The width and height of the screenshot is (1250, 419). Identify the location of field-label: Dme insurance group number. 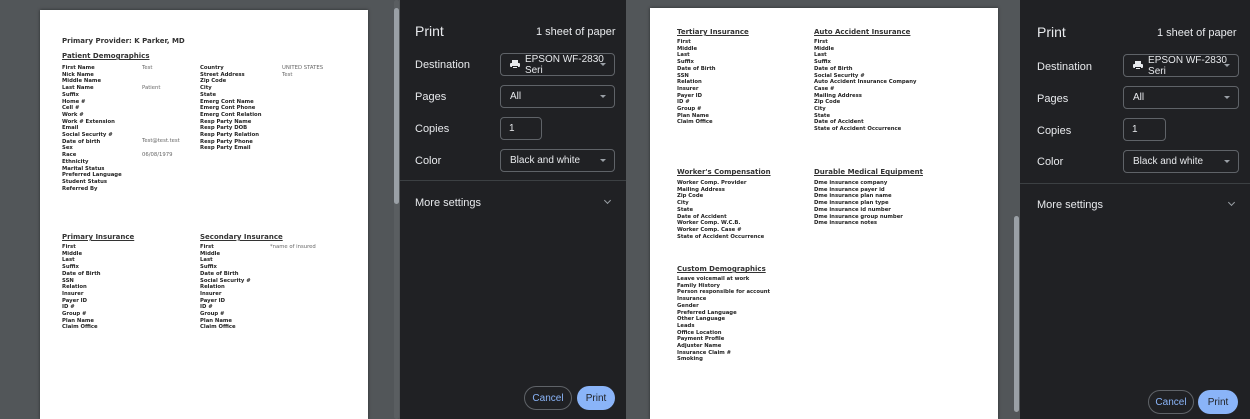
(858, 216).